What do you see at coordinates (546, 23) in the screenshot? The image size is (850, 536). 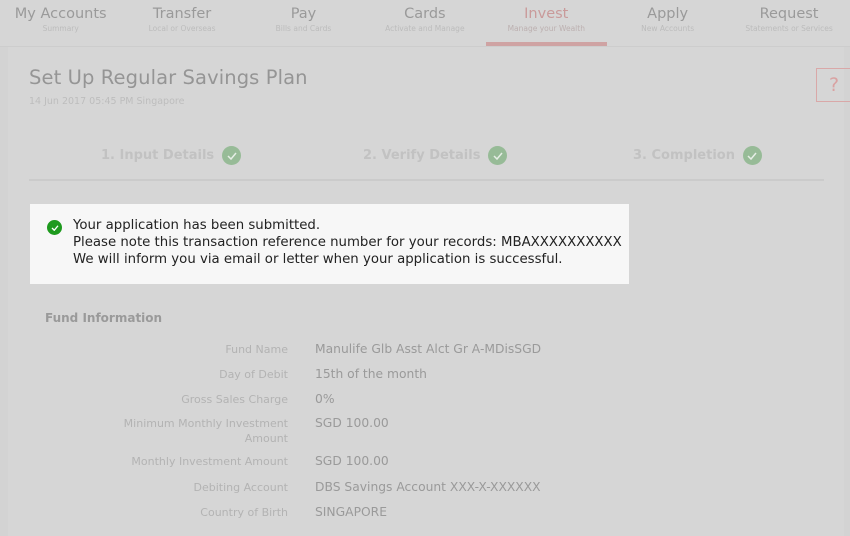 I see `nav-invest: Invest Manage your Wealth` at bounding box center [546, 23].